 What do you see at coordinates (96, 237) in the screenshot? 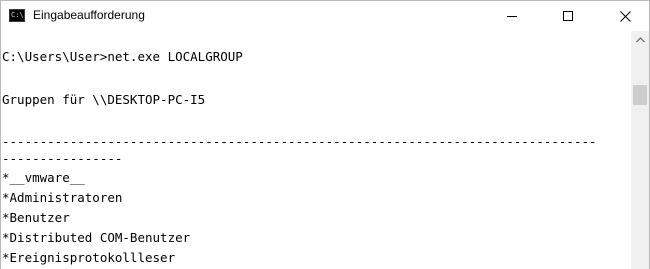
I see `console-line: *Distributed COM-Benutzer` at bounding box center [96, 237].